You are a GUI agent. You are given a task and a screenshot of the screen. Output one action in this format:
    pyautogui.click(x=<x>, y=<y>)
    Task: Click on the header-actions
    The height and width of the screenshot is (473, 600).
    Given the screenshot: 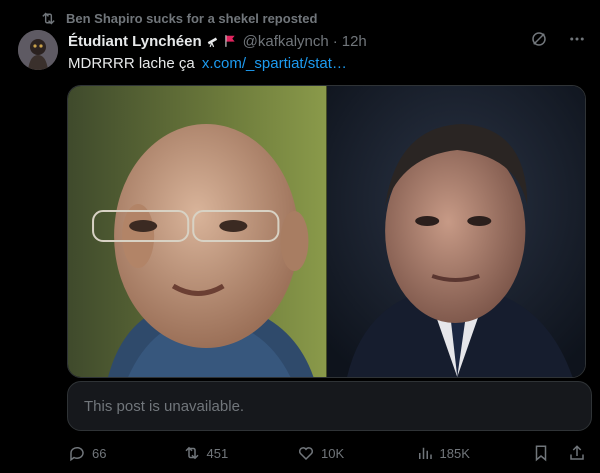 What is the action you would take?
    pyautogui.click(x=558, y=39)
    